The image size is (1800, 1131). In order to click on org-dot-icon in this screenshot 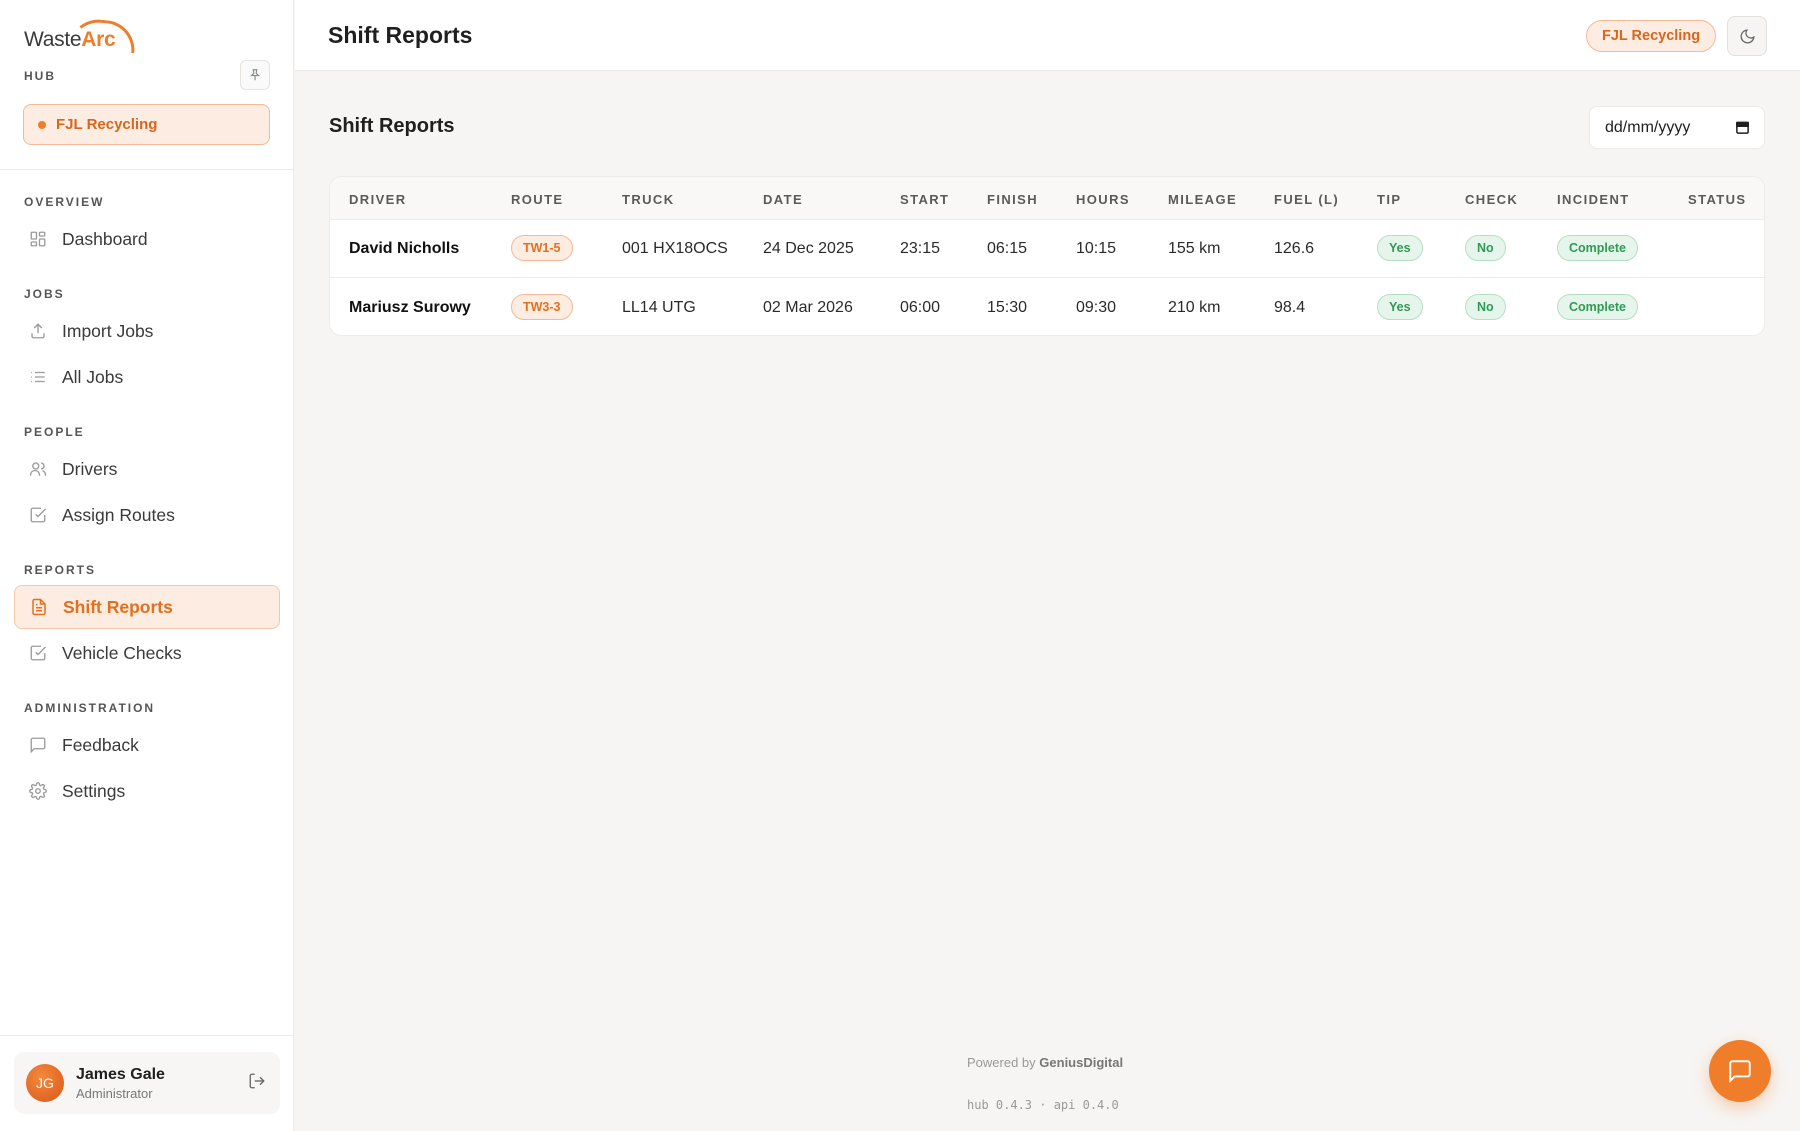, I will do `click(42, 124)`.